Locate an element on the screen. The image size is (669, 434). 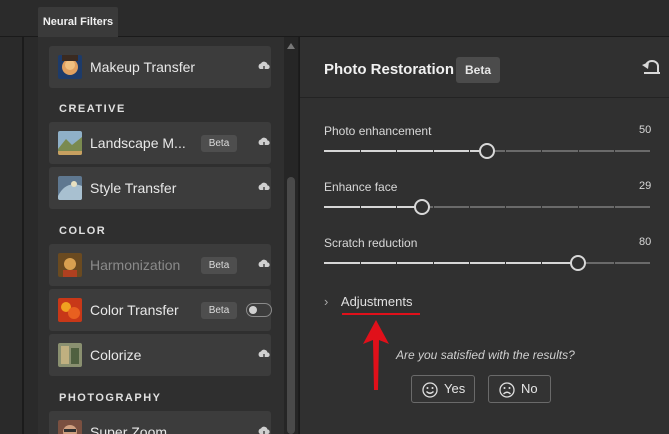
slider-value: 50 is located at coordinates (645, 130).